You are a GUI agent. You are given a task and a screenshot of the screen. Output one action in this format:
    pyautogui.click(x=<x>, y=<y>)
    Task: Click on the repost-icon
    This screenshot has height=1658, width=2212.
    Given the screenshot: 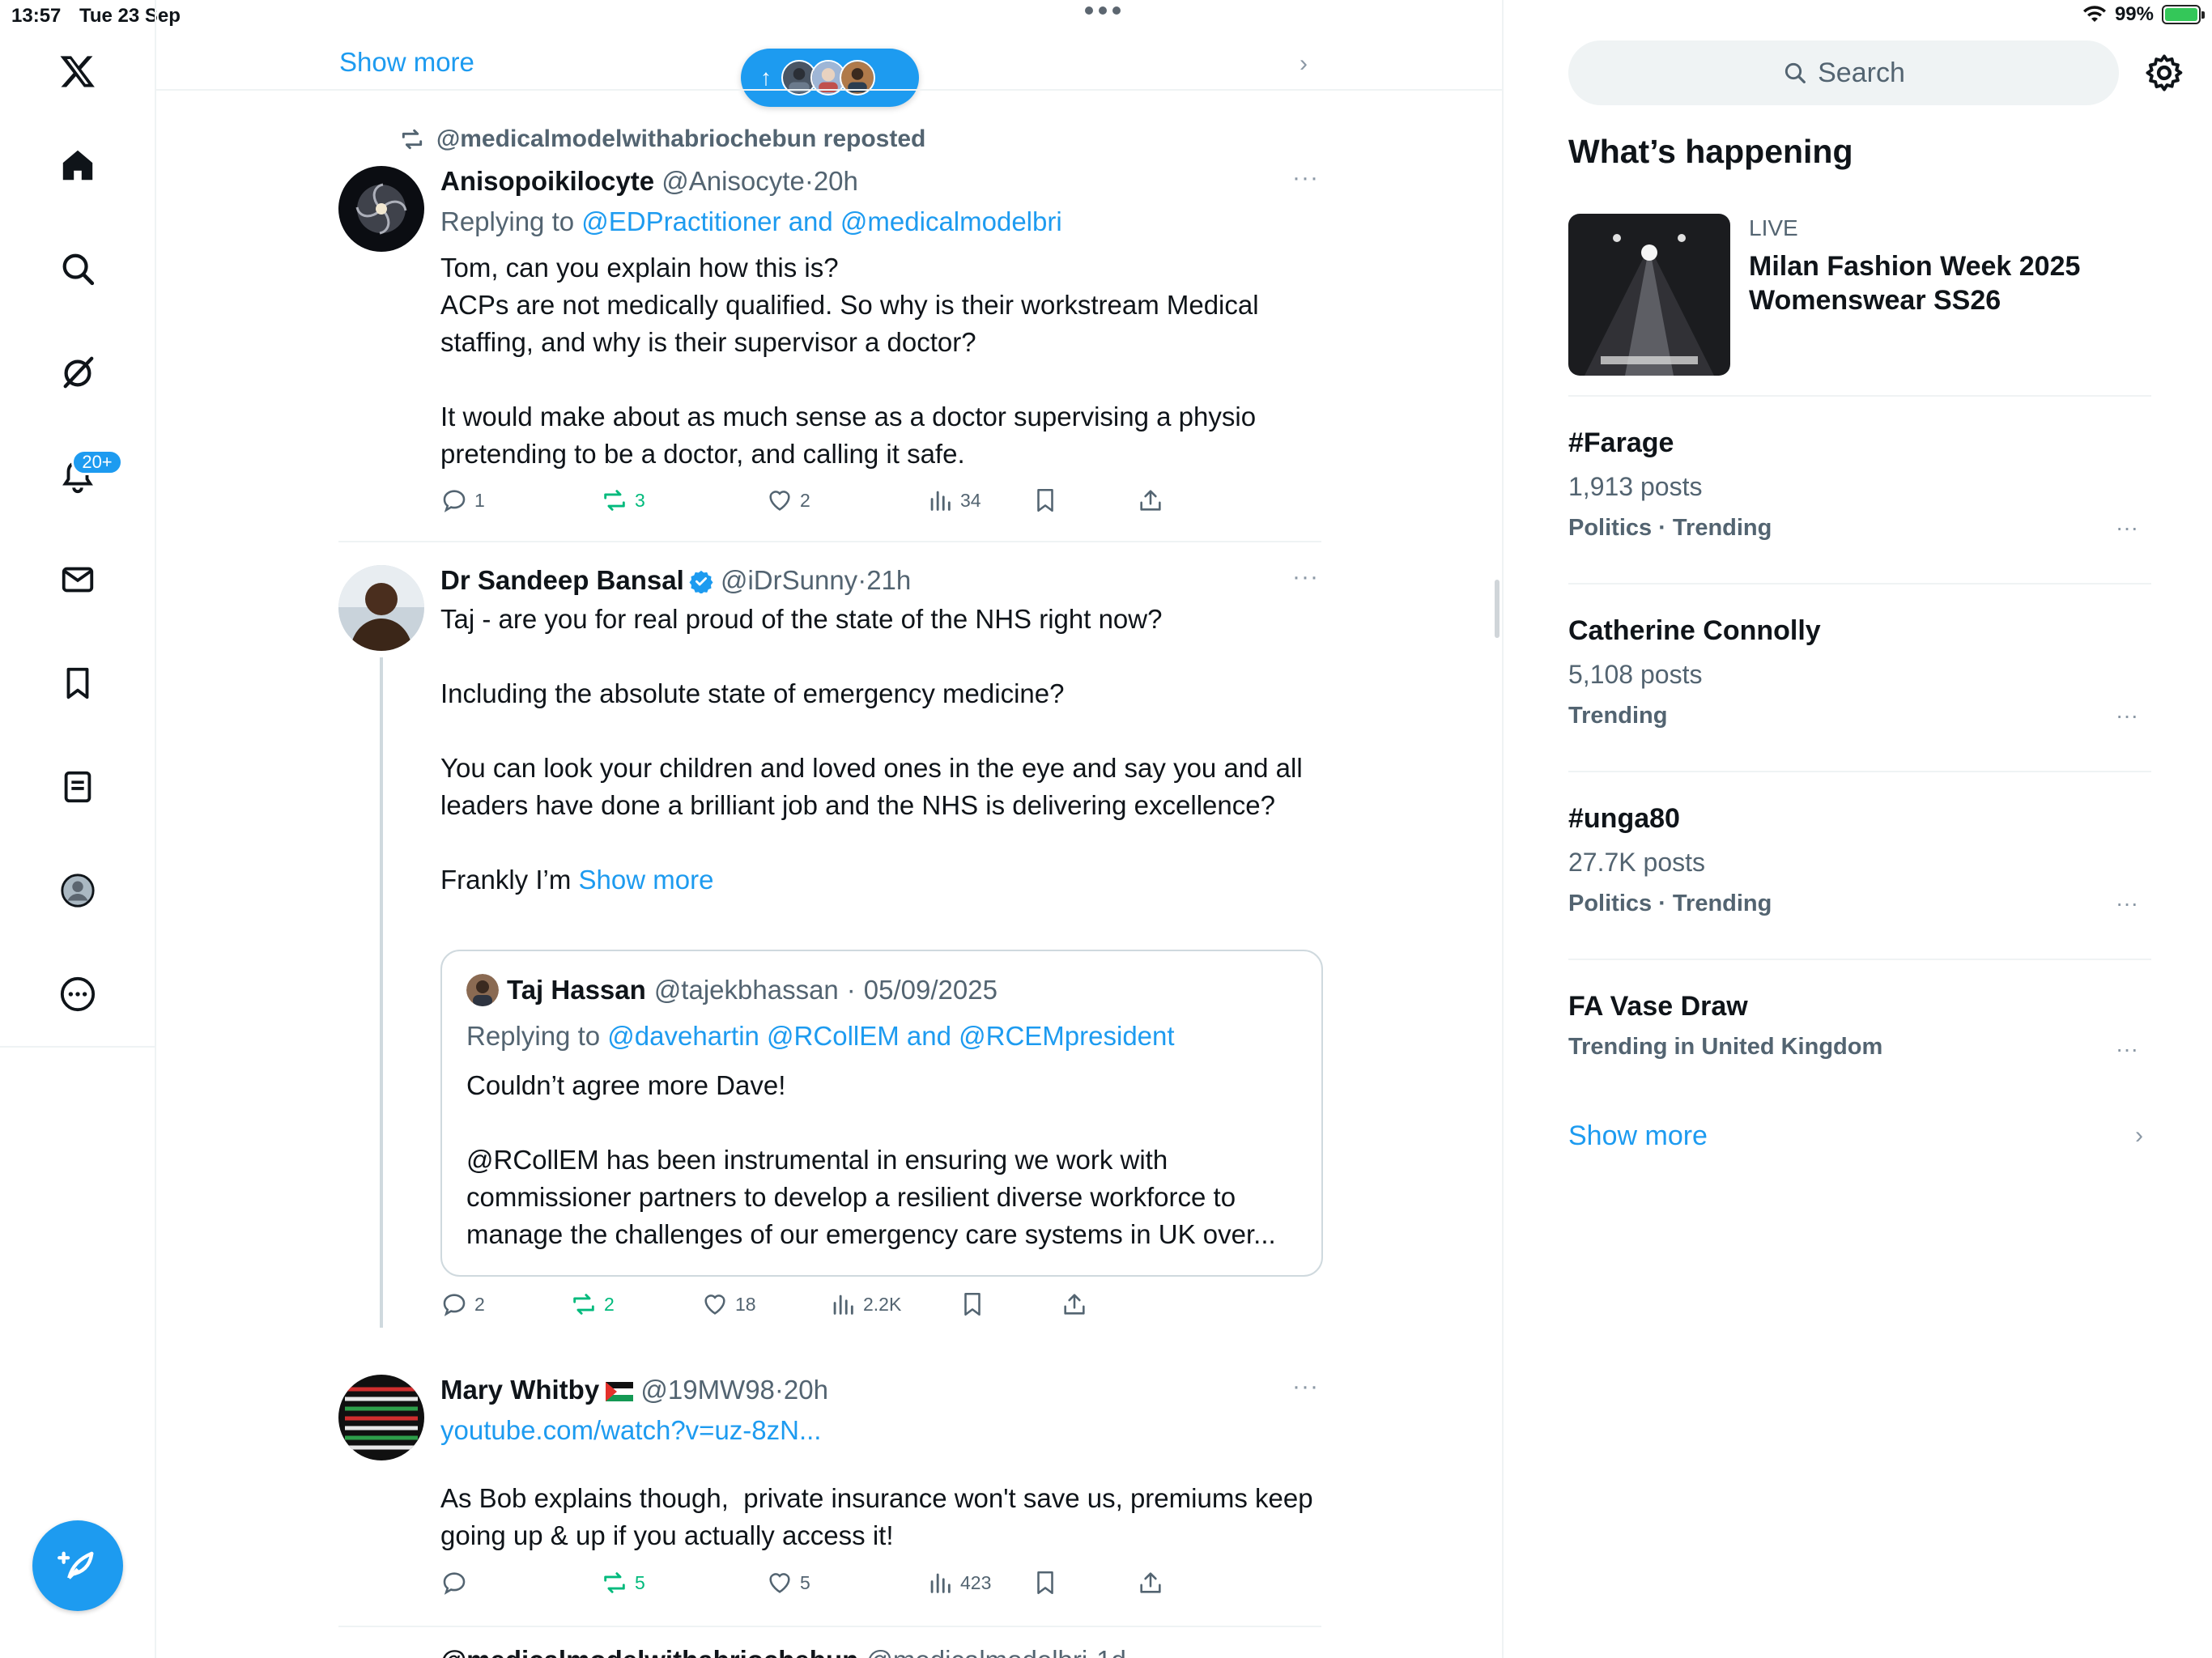 What is the action you would take?
    pyautogui.click(x=615, y=1582)
    